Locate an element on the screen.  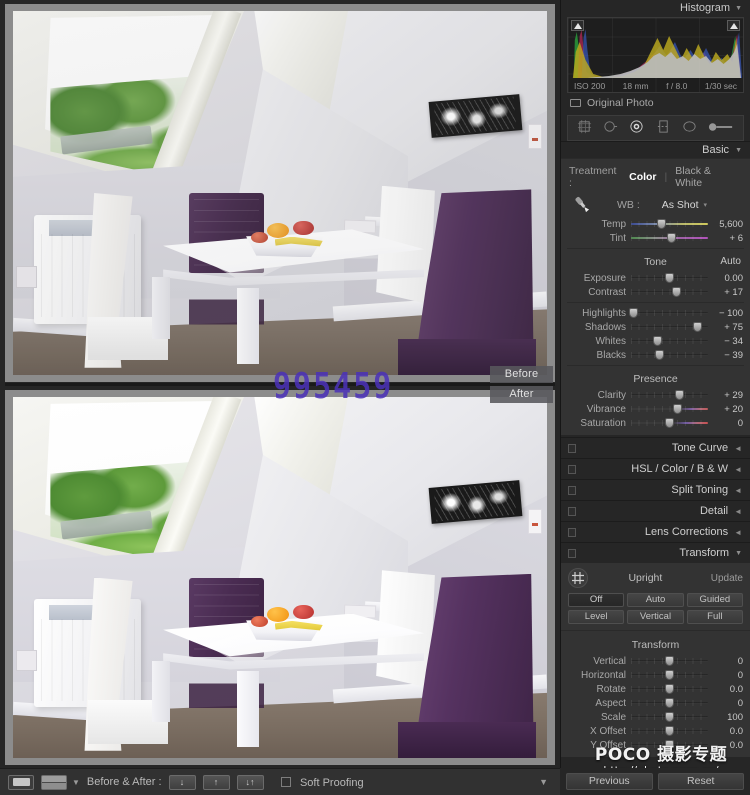
red-eye-correction-tool-icon is located at coordinates (636, 128).